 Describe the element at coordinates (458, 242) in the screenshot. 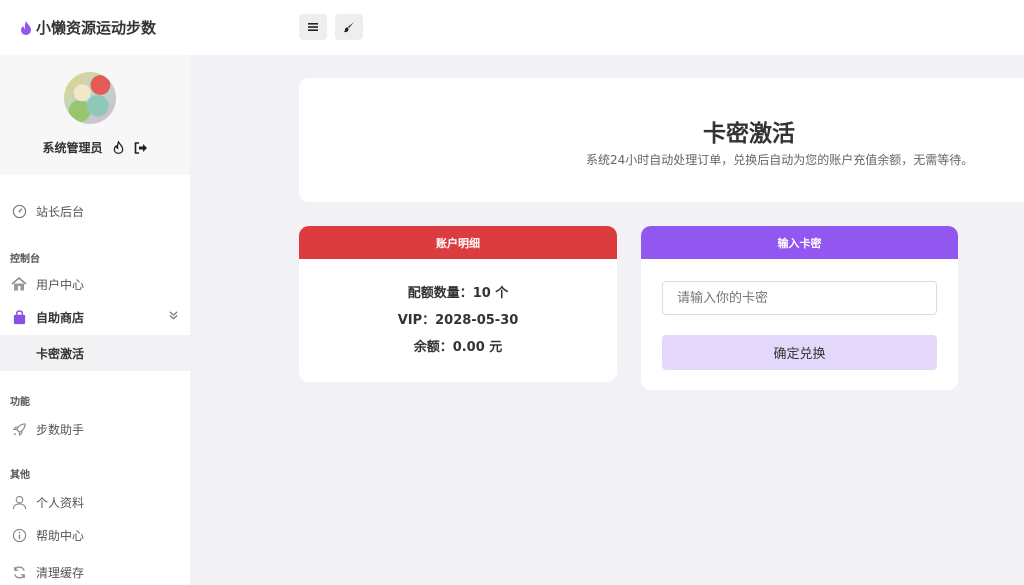

I see `account-card-header: 账户明细` at that location.